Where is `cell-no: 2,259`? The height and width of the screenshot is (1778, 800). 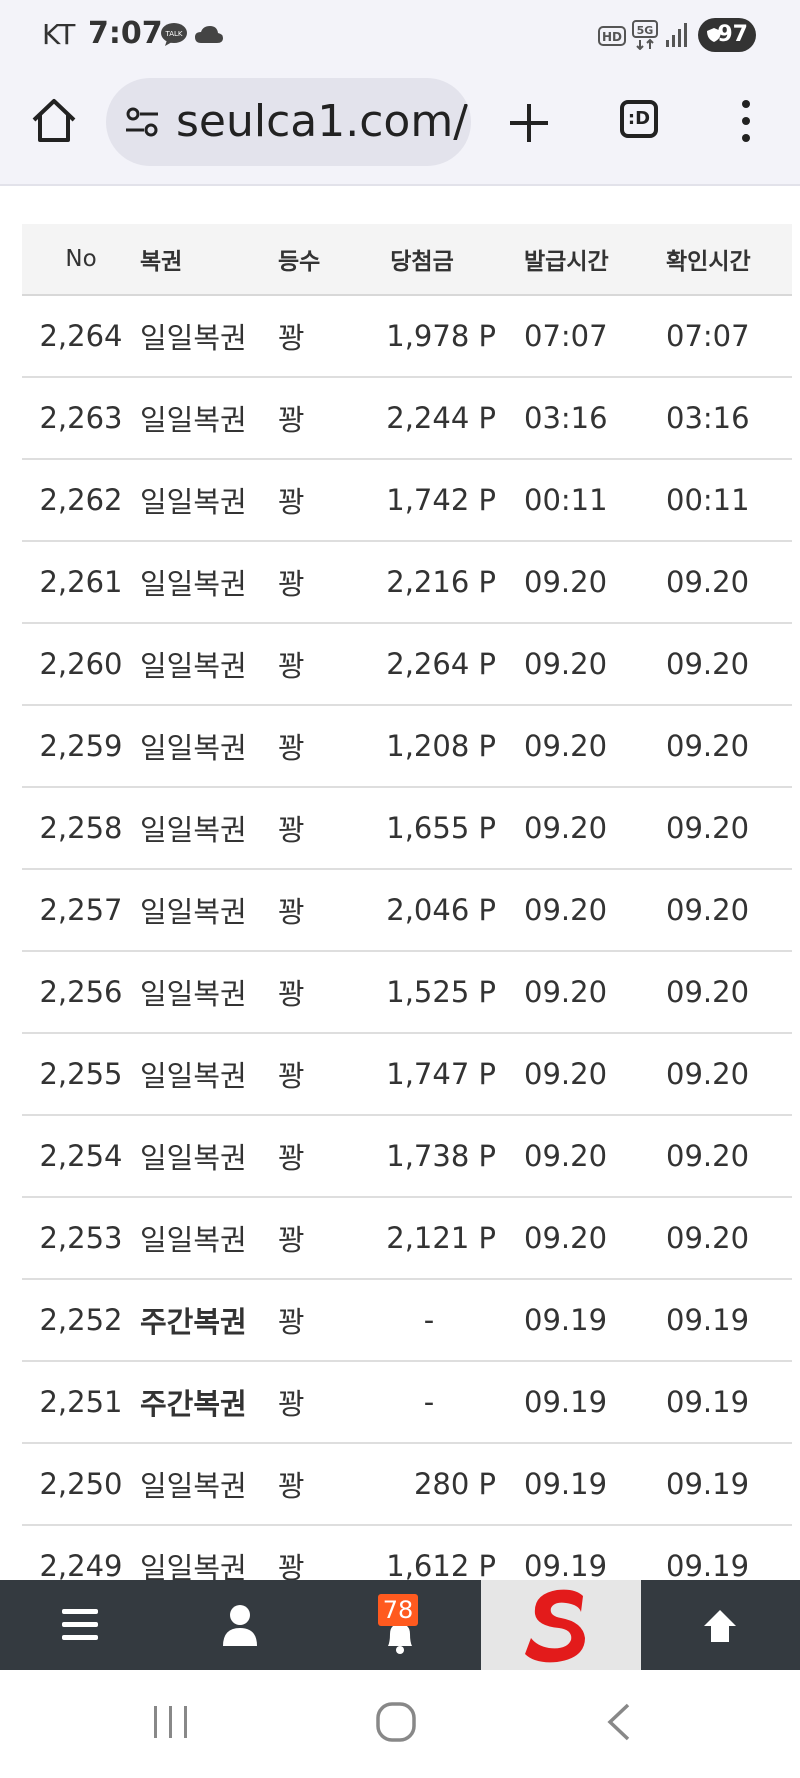
cell-no: 2,259 is located at coordinates (81, 746).